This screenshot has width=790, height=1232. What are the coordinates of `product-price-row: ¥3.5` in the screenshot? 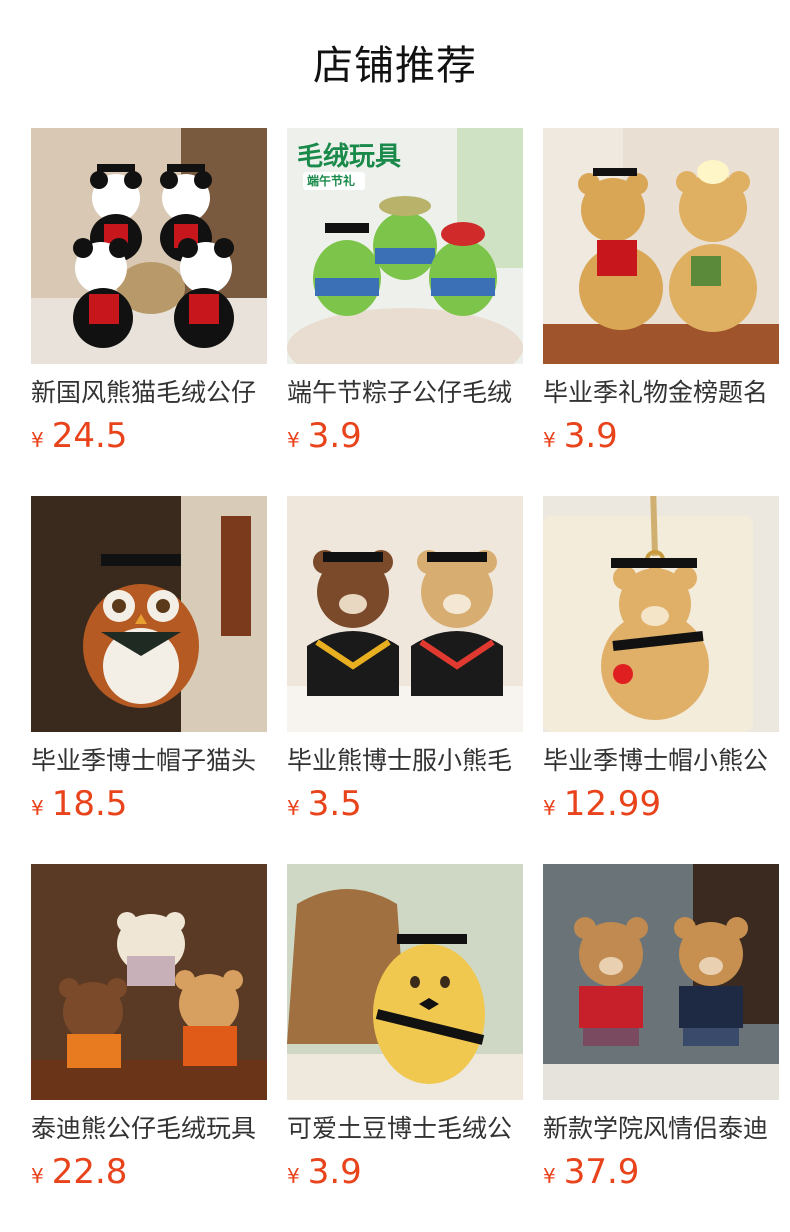 It's located at (405, 807).